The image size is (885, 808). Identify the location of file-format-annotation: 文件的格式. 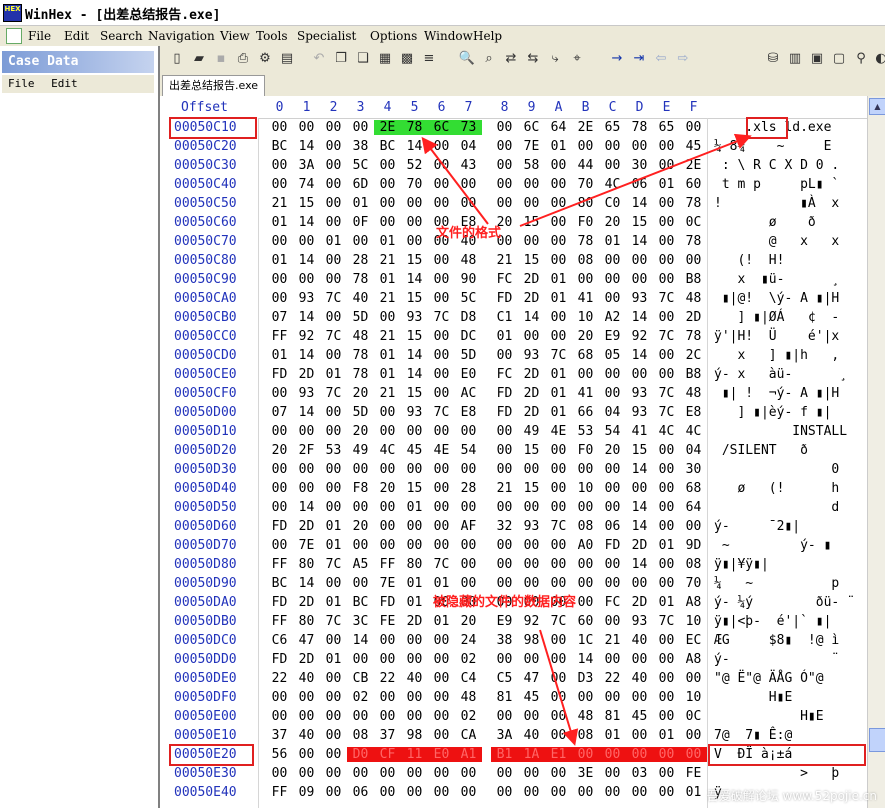
(469, 233).